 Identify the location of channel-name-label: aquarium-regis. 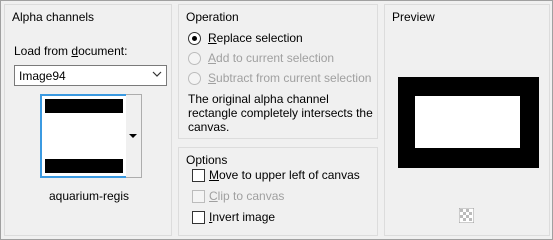
(89, 196).